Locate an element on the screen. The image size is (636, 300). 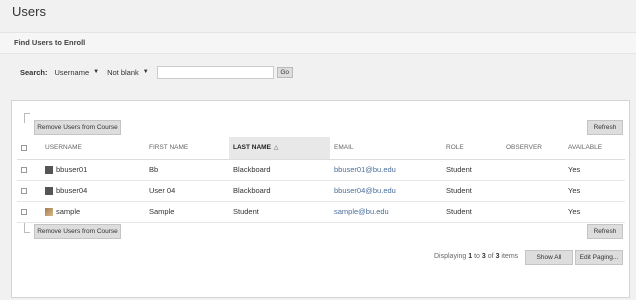
search-input is located at coordinates (215, 72).